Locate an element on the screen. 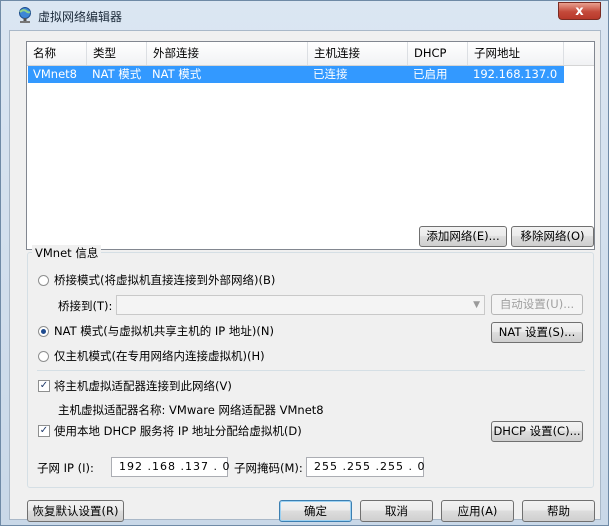  column-header-external: 外部连接 is located at coordinates (227, 53).